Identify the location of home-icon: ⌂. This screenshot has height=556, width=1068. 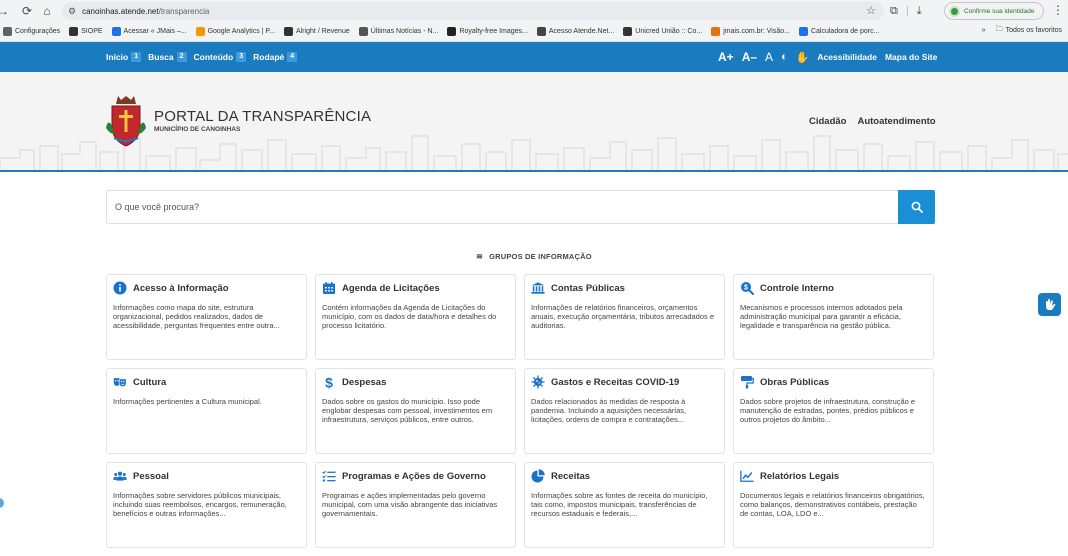
(47, 11).